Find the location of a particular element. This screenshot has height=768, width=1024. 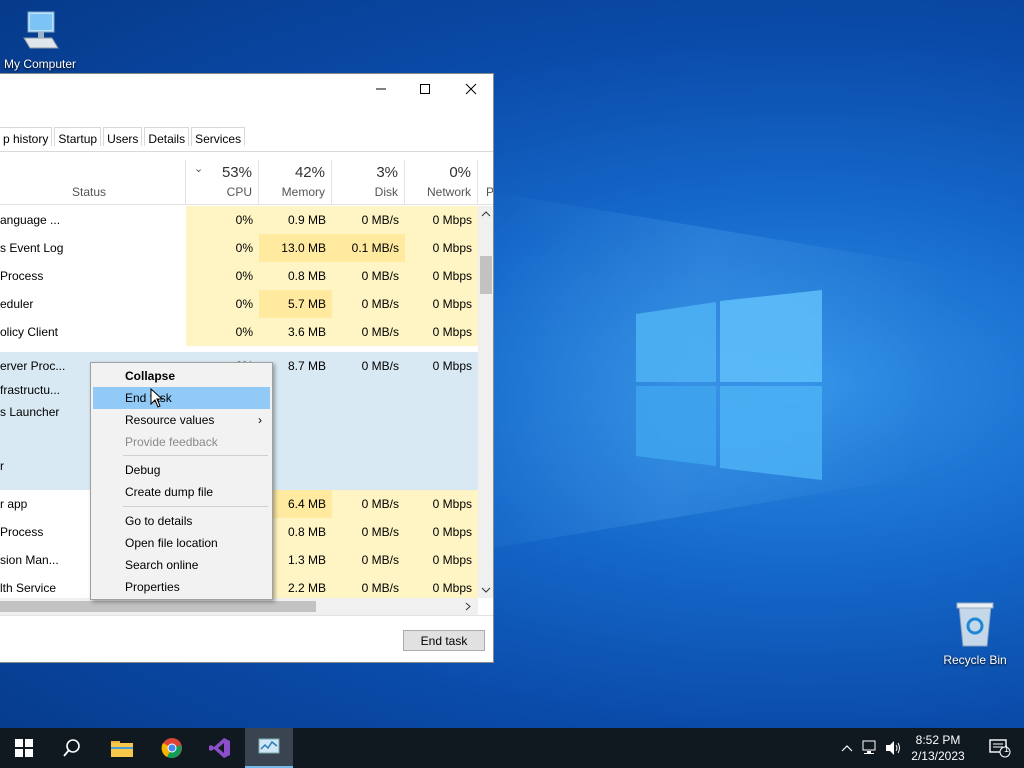

chrome-button is located at coordinates (172, 748).